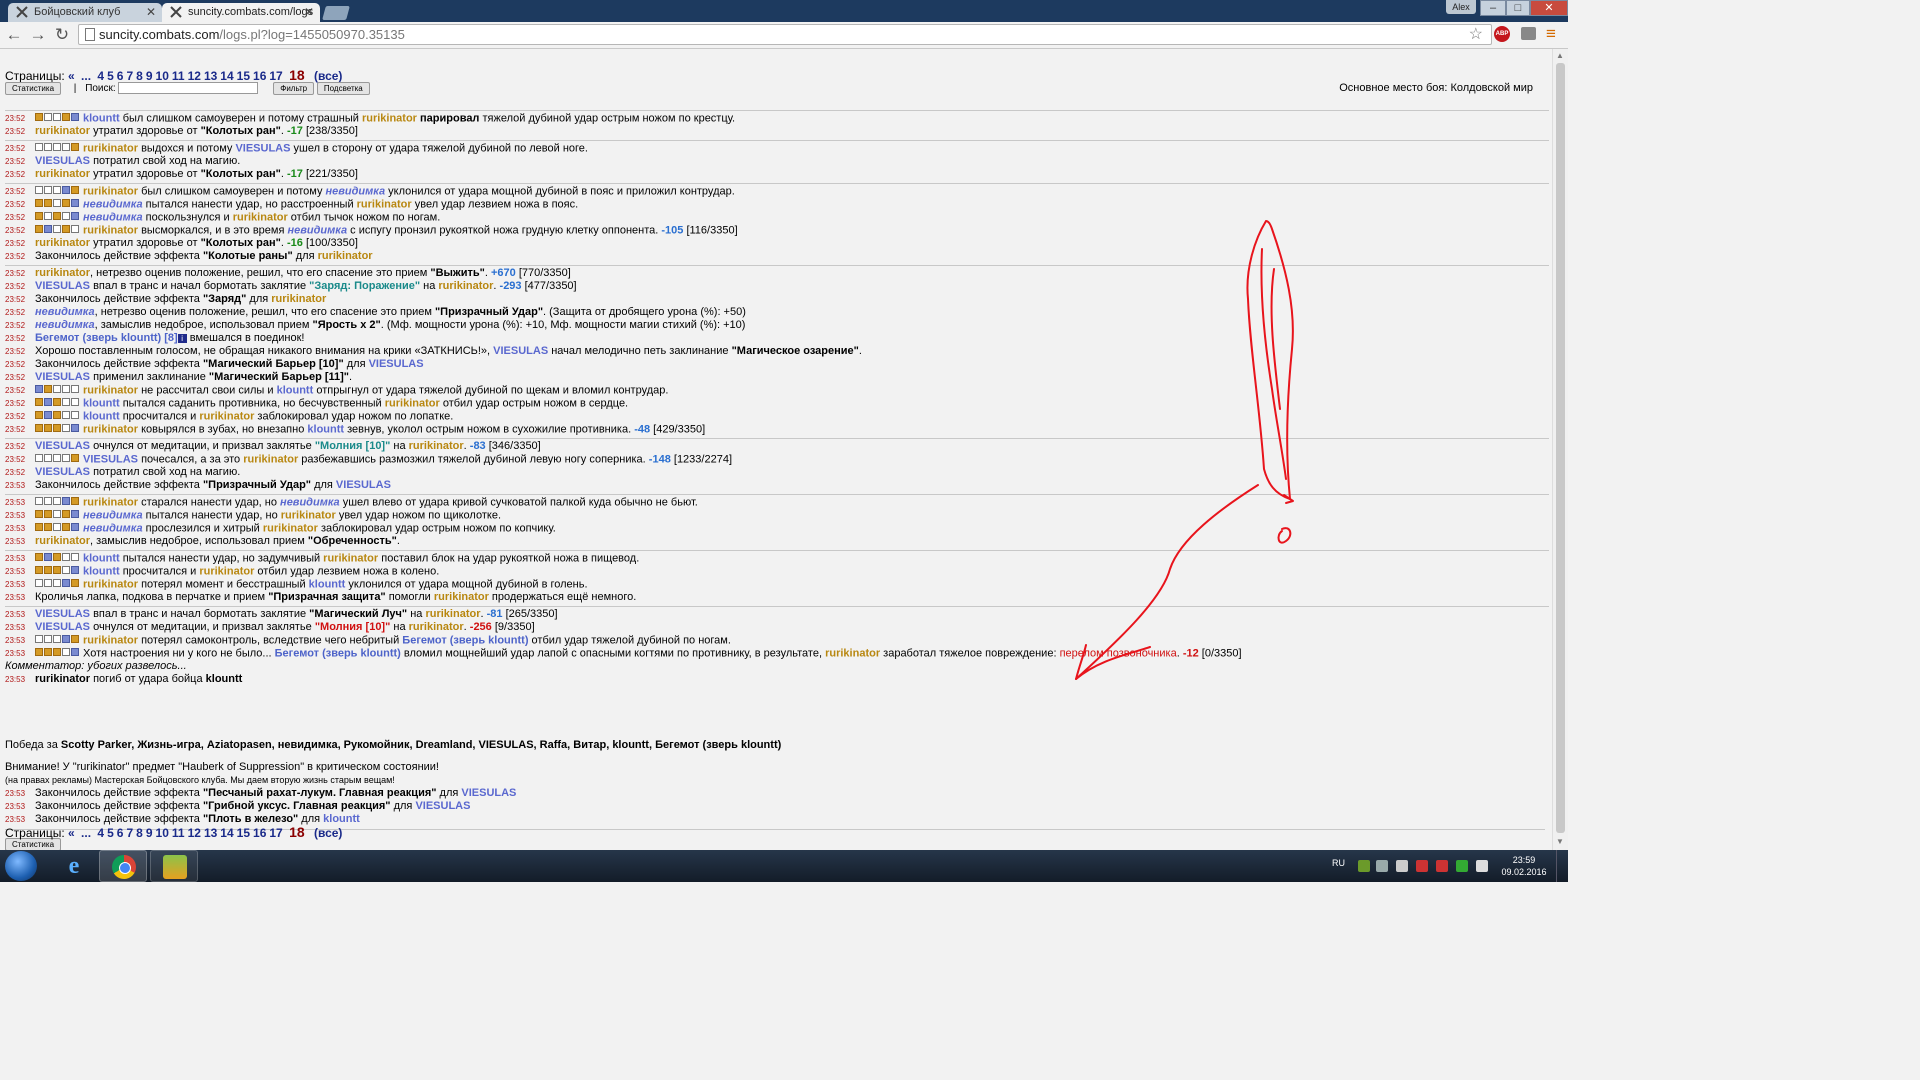 The height and width of the screenshot is (1080, 1920). I want to click on page-links: 4 5 6 7 8 9 10 11 12 13 14 15 16 17, so click(191, 76).